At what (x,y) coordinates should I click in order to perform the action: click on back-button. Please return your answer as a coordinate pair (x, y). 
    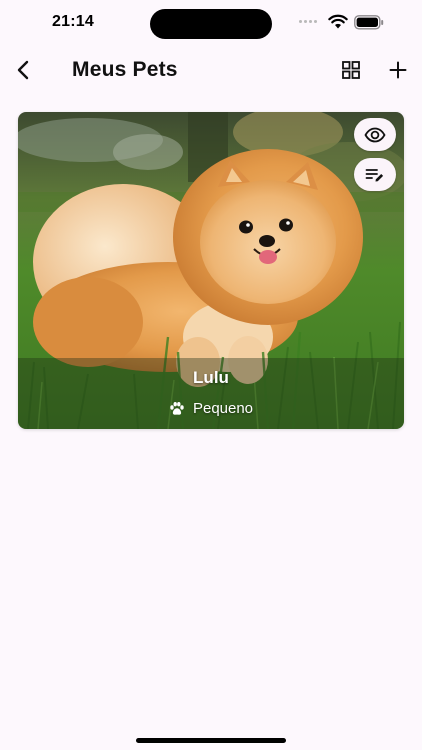
    Looking at the image, I should click on (23, 70).